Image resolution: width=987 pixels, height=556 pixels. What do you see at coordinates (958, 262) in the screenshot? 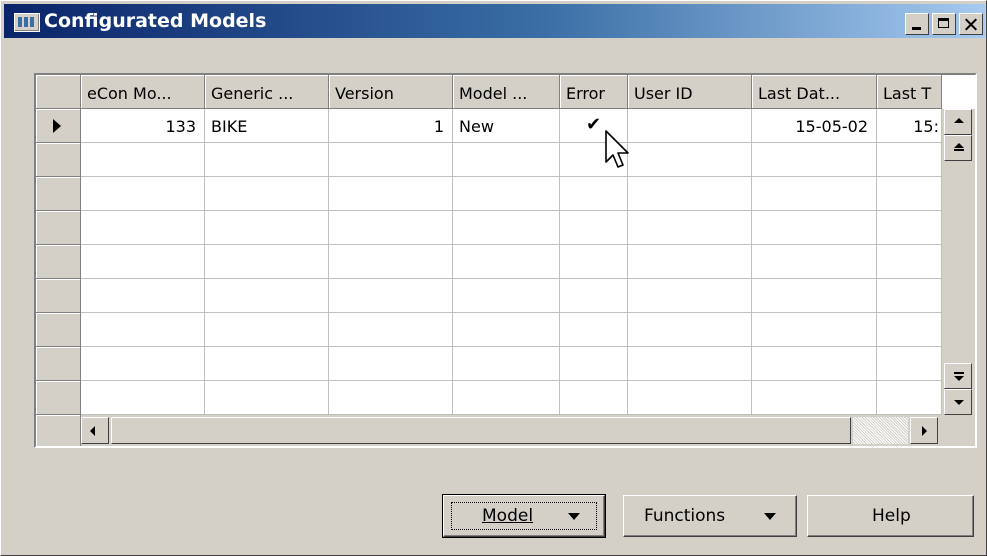
I see `vertical-scrollbar` at bounding box center [958, 262].